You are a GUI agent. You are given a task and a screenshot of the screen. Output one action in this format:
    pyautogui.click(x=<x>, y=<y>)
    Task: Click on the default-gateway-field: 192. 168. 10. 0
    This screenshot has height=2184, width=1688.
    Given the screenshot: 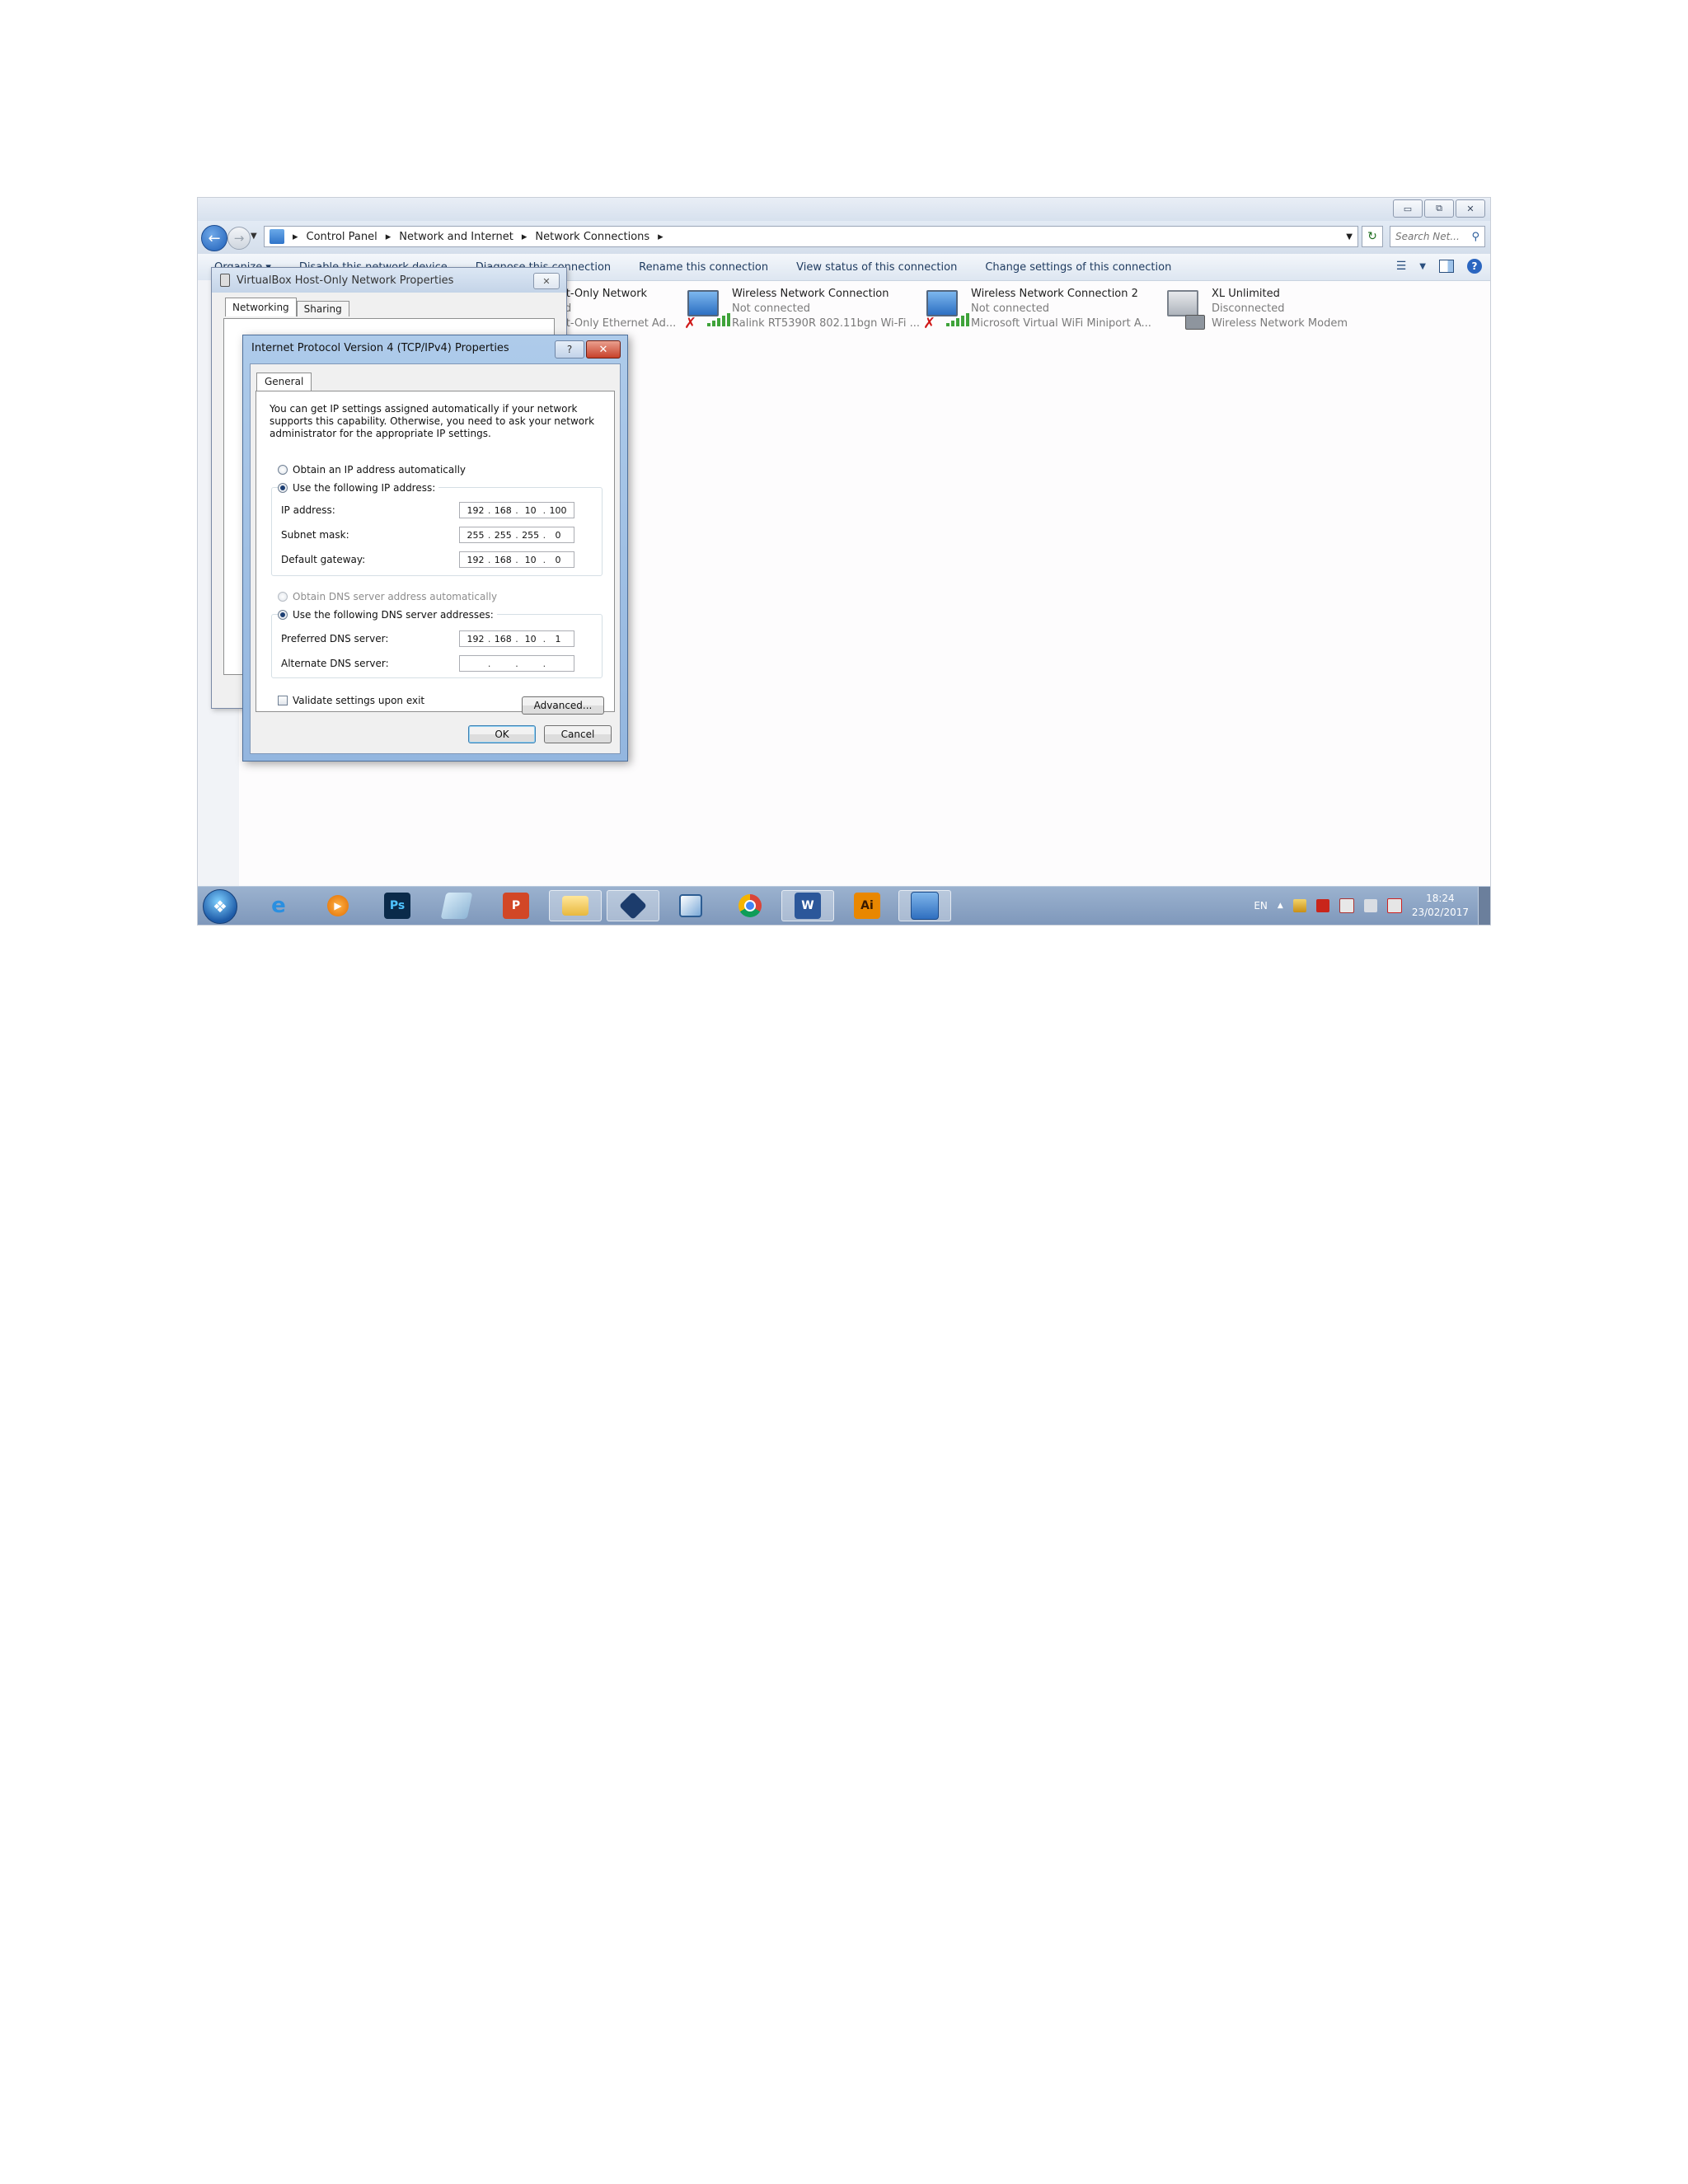 What is the action you would take?
    pyautogui.click(x=516, y=559)
    